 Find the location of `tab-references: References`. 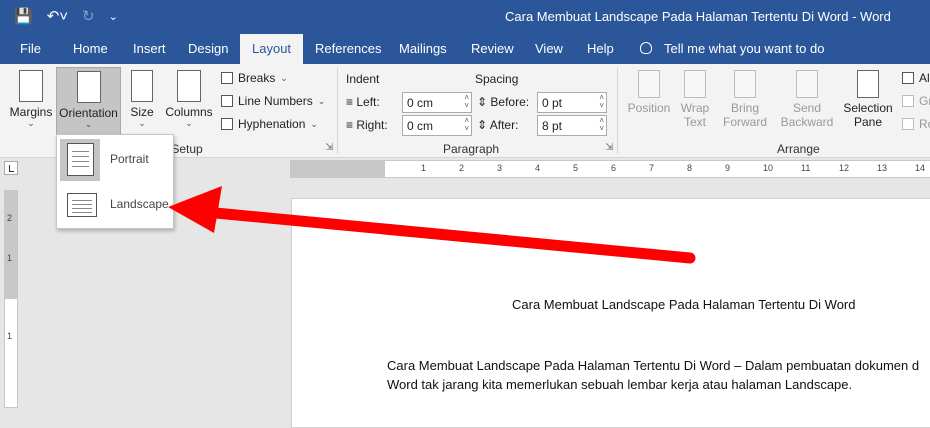

tab-references: References is located at coordinates (348, 49).